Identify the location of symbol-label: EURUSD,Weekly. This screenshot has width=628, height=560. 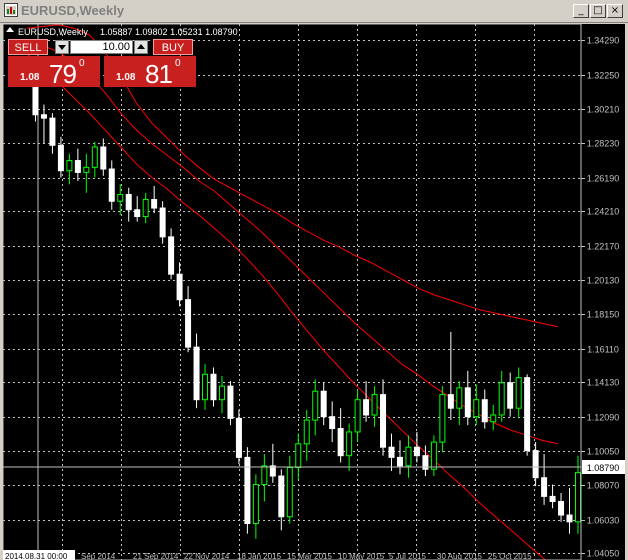
(53, 32).